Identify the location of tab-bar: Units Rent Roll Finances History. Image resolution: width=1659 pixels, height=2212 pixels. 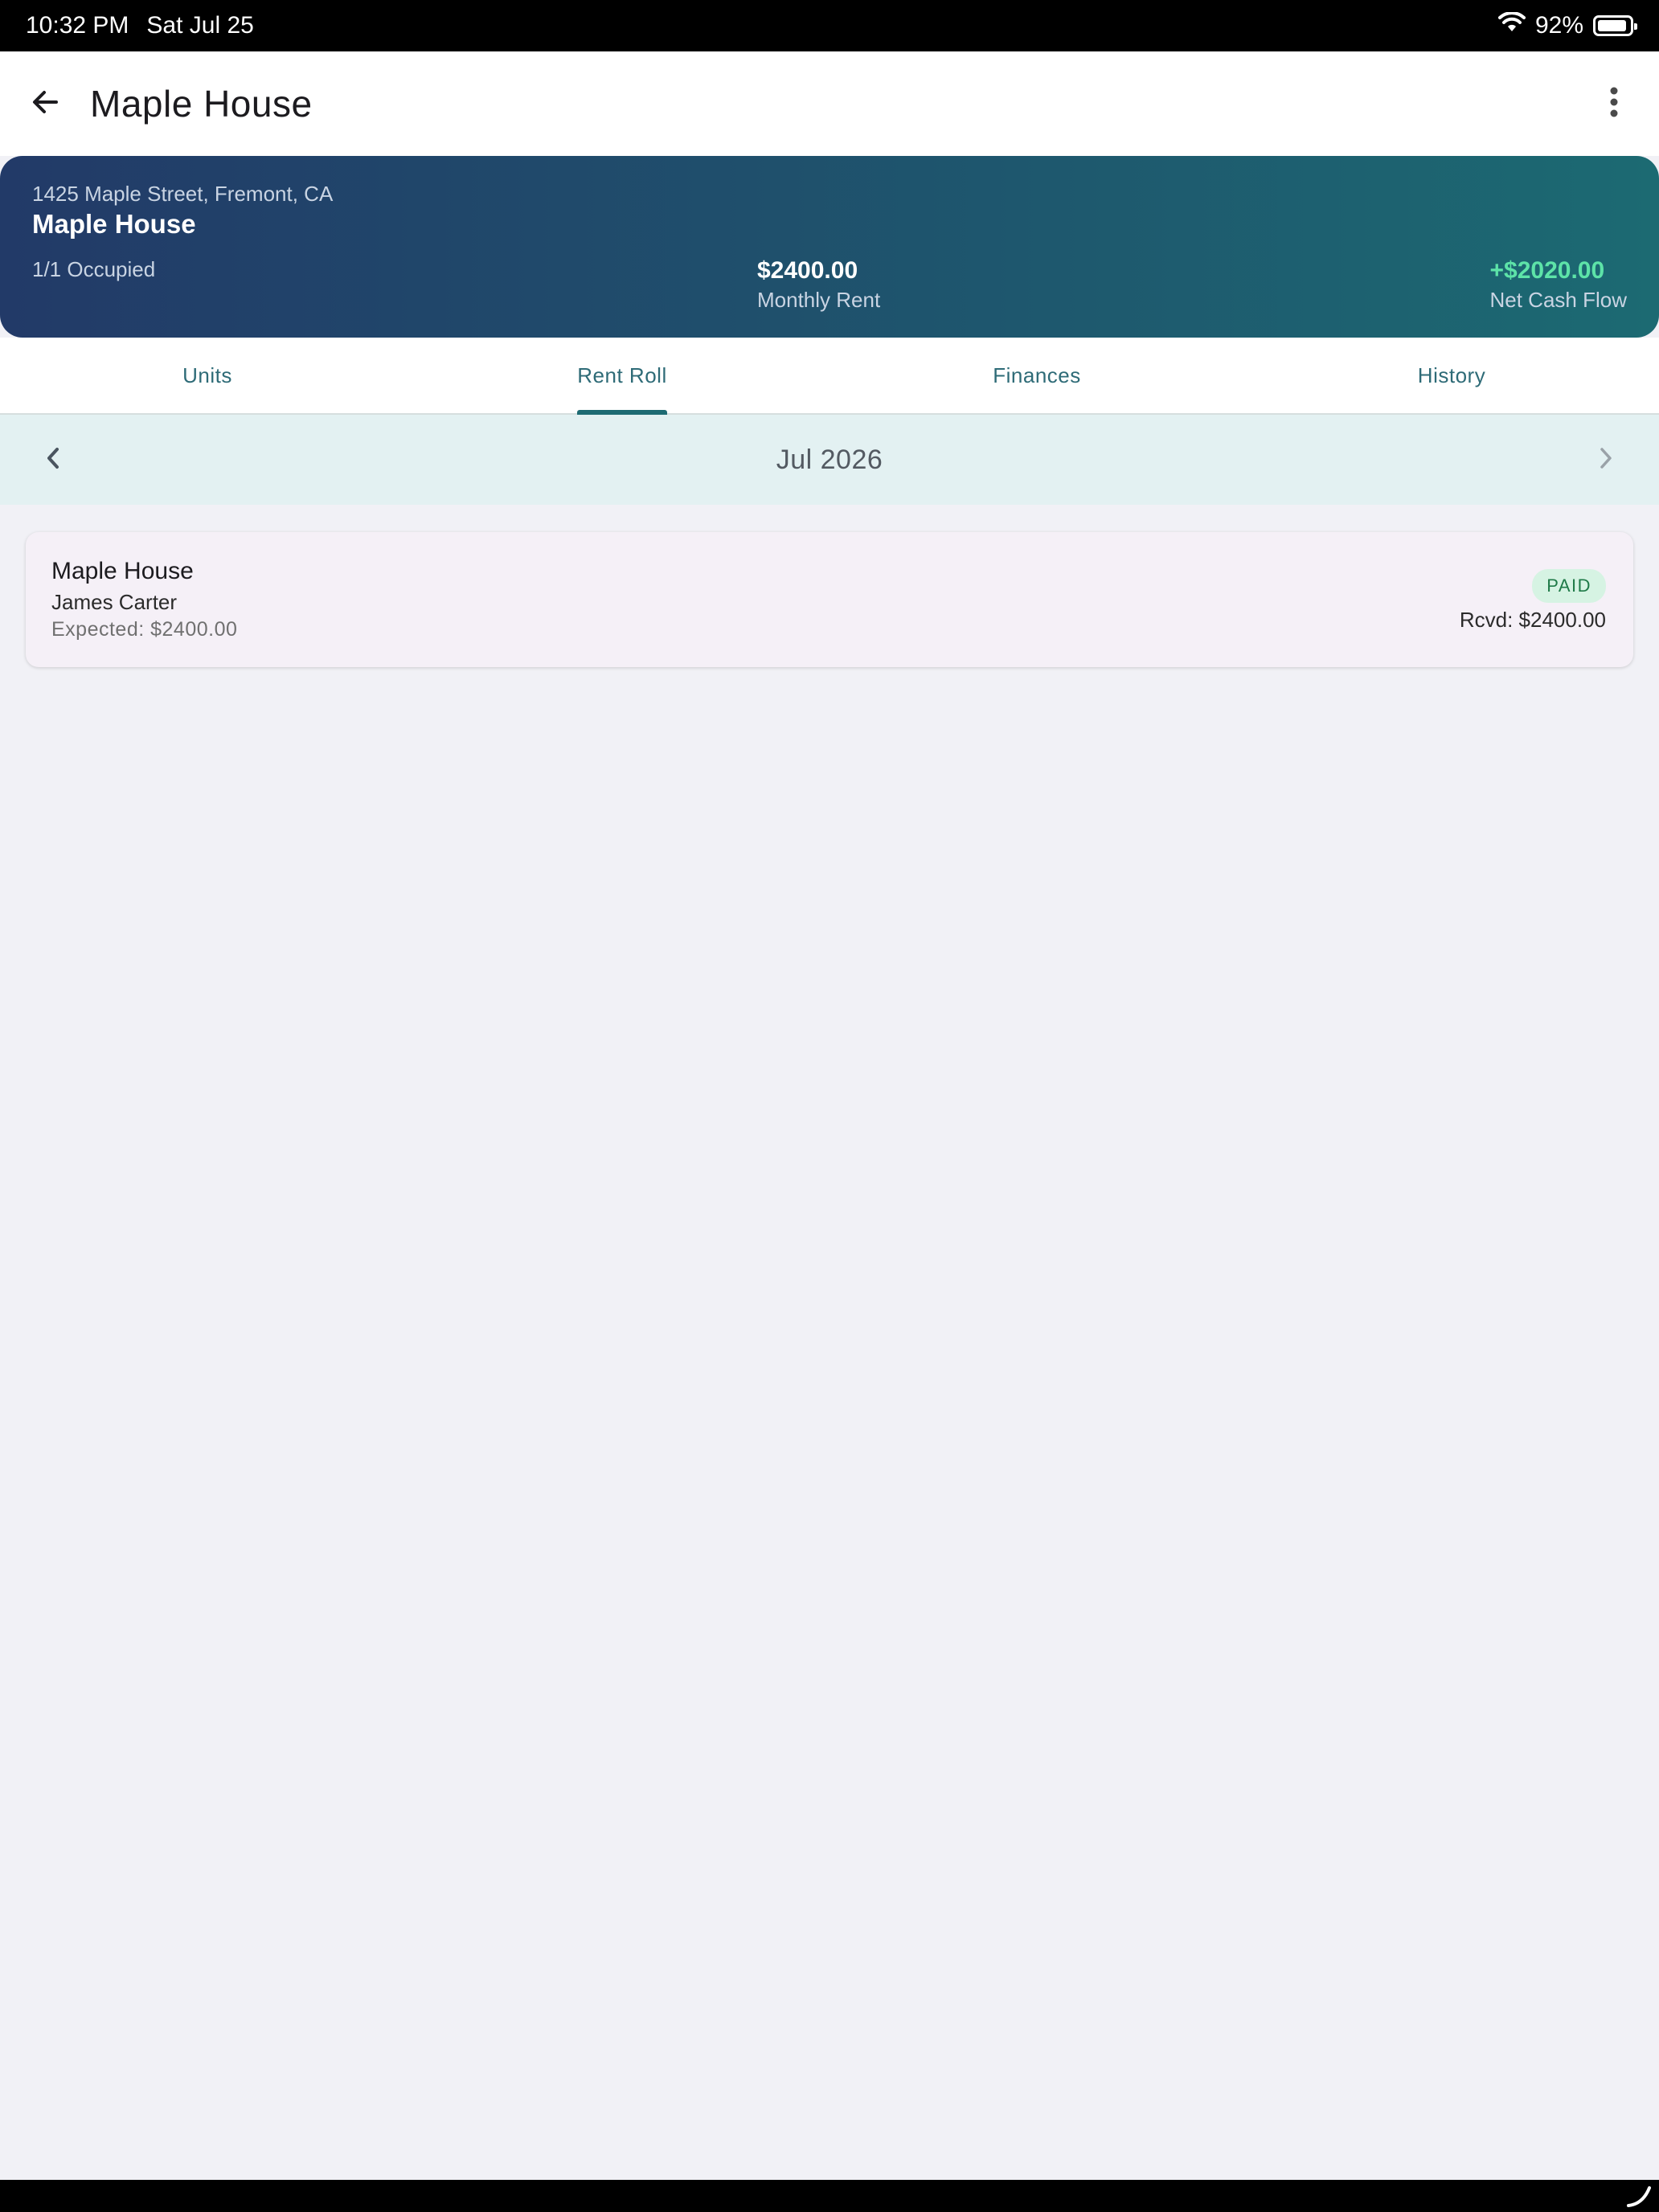
(829, 376).